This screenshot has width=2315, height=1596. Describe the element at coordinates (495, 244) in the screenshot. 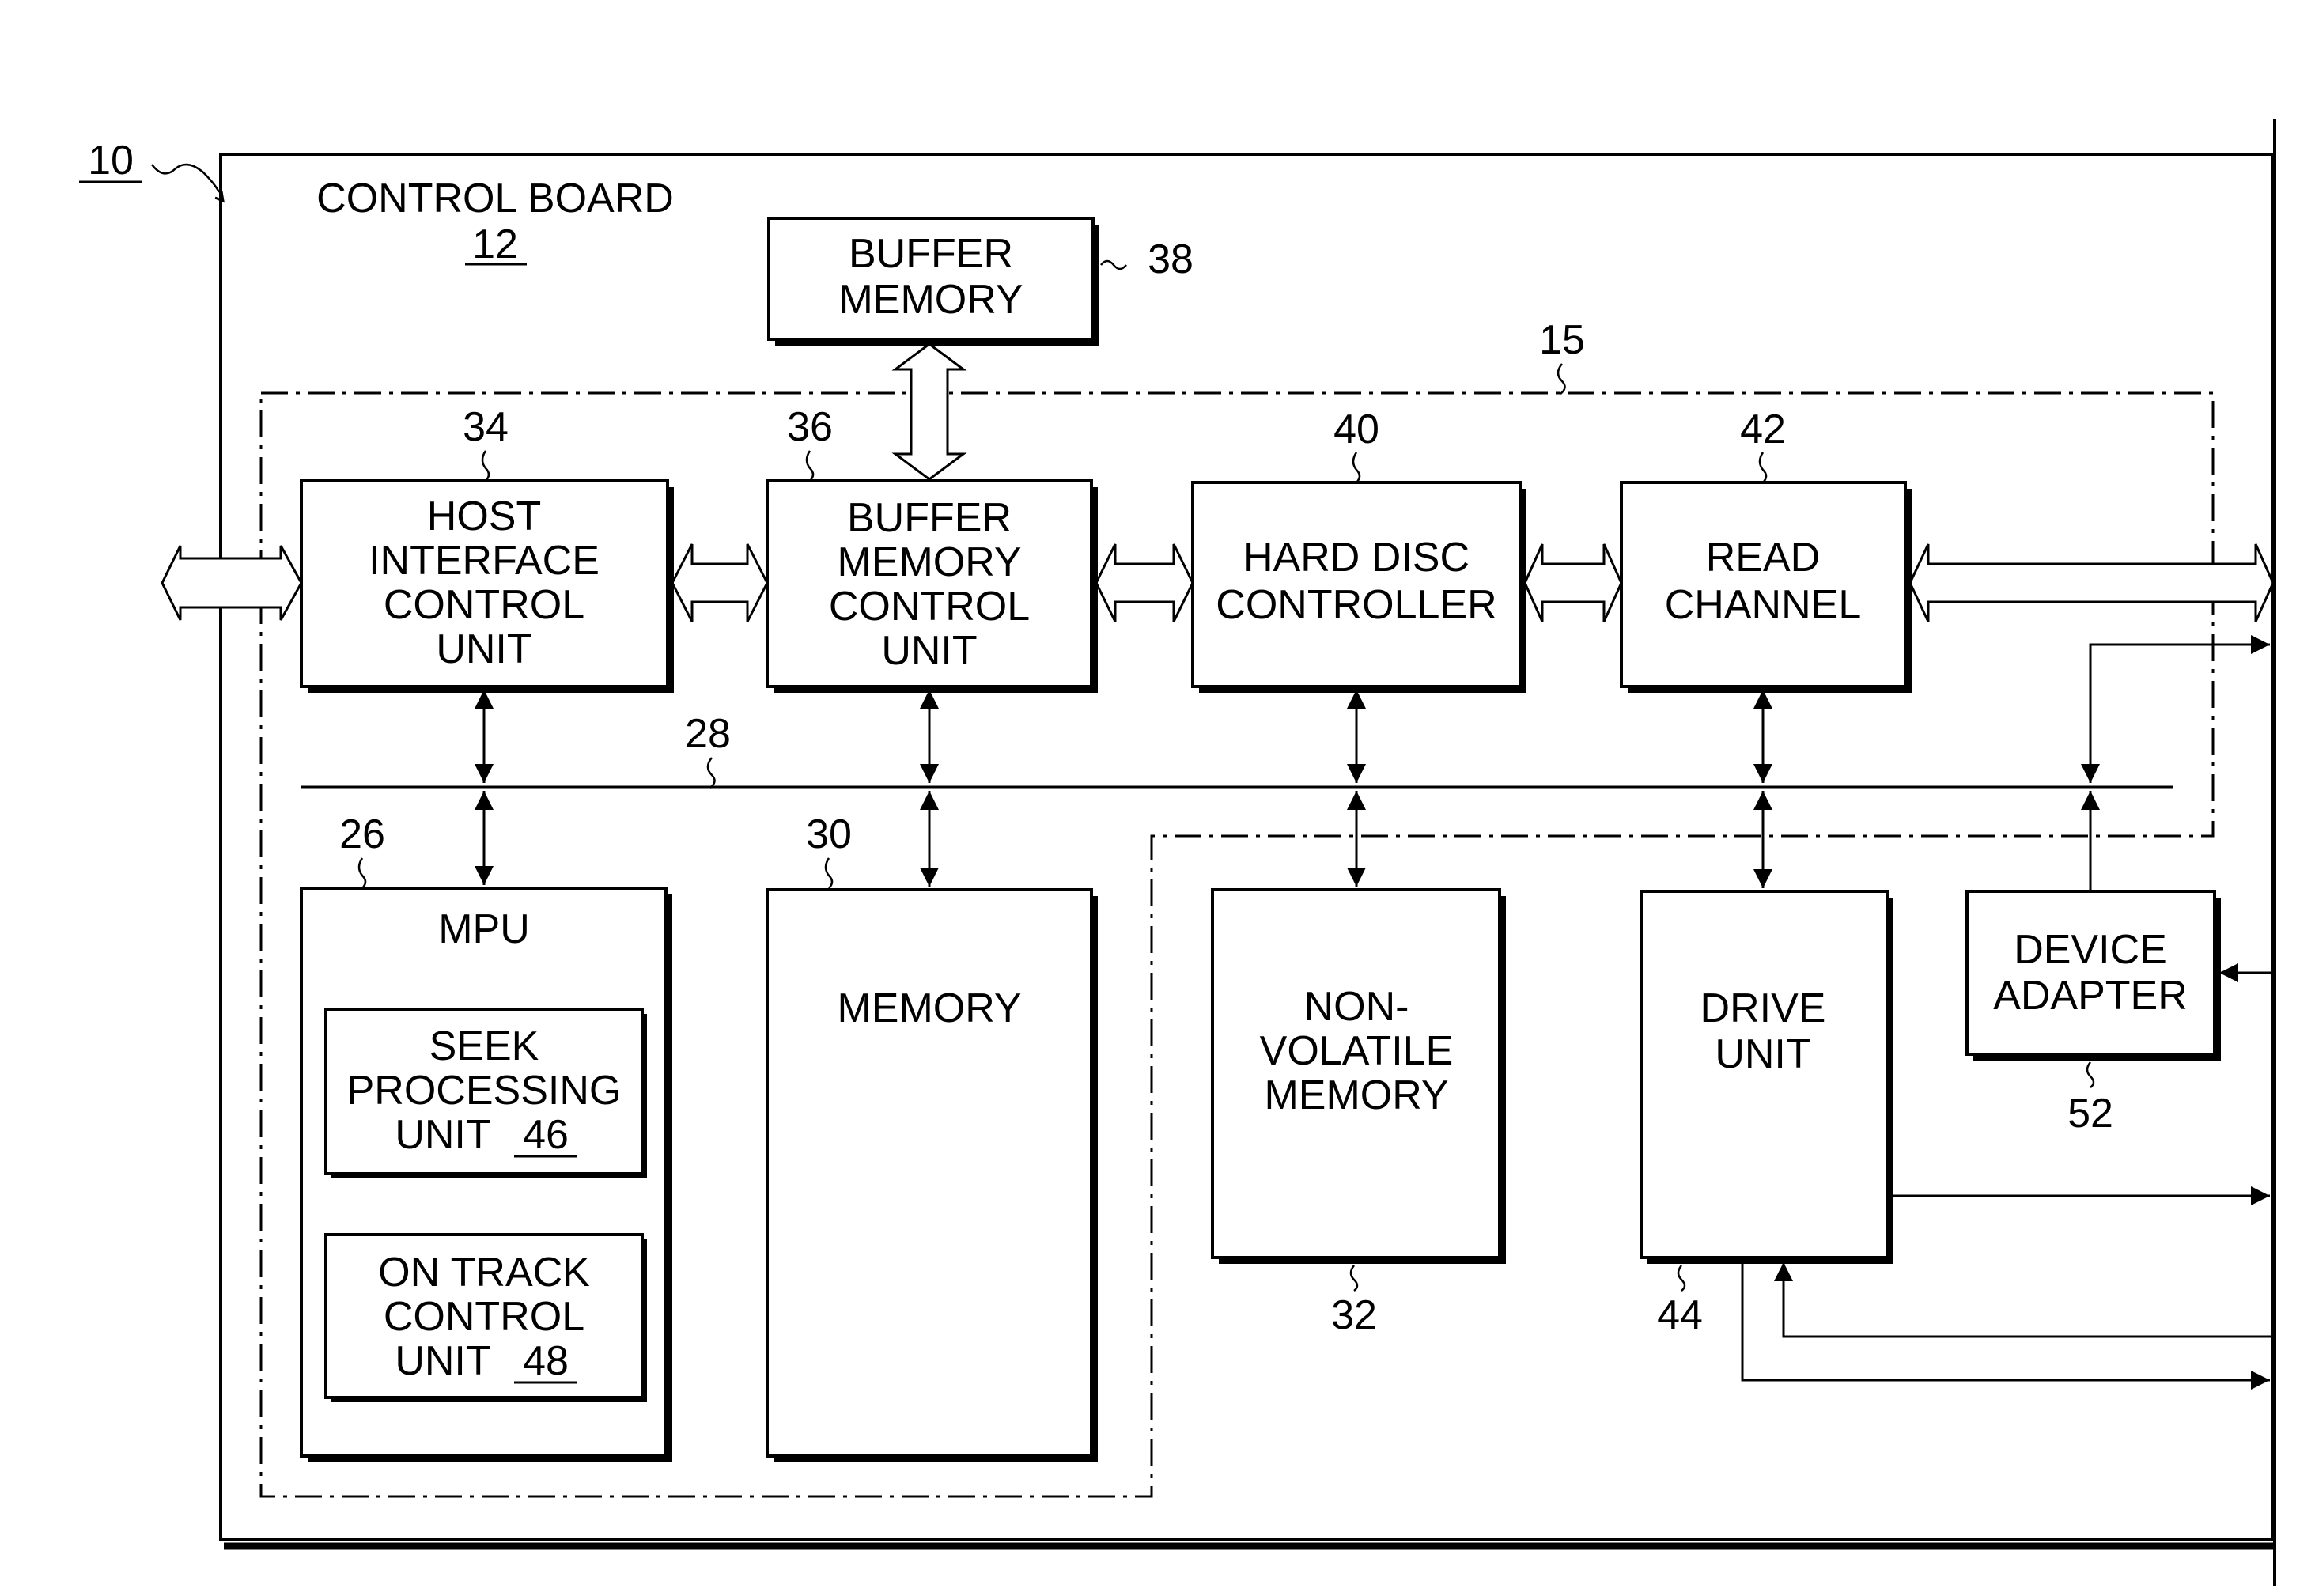

I see `control-board-ref: 12` at that location.